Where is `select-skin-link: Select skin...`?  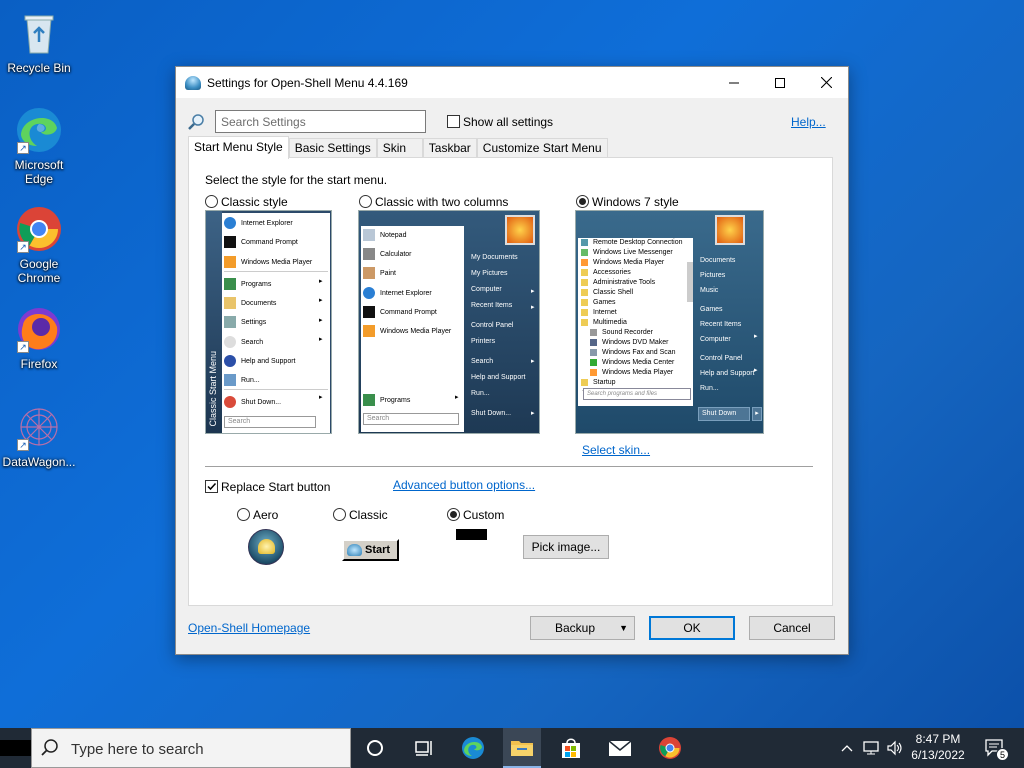 select-skin-link: Select skin... is located at coordinates (616, 450).